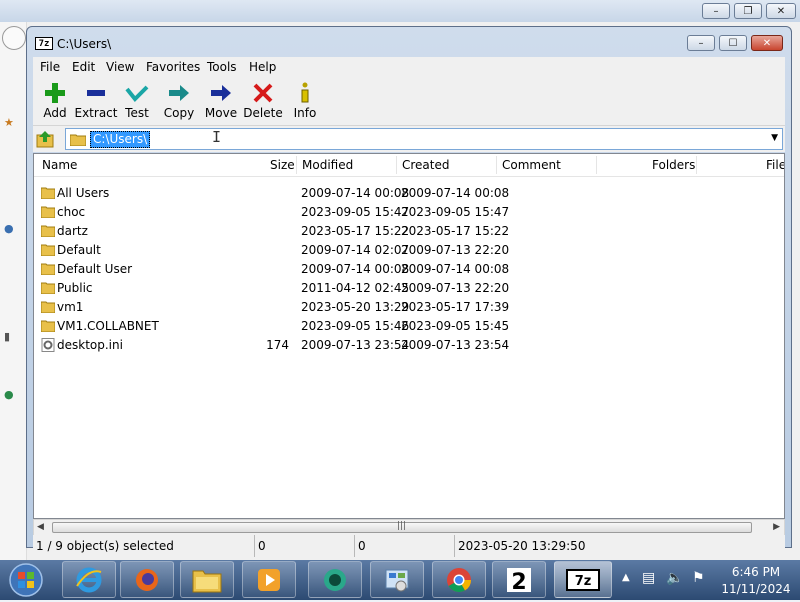  What do you see at coordinates (583, 579) in the screenshot?
I see `taskbar-button-7zip: 7z` at bounding box center [583, 579].